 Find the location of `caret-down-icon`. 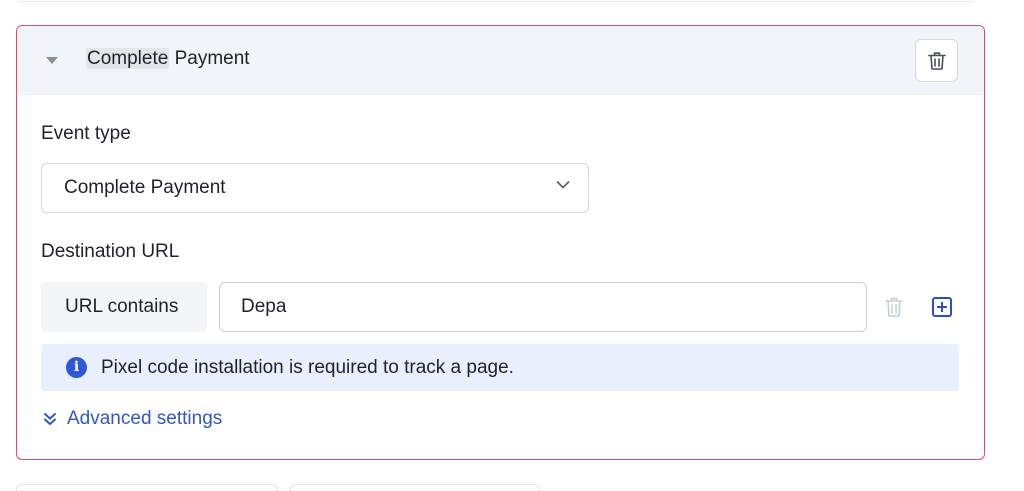

caret-down-icon is located at coordinates (52, 60).